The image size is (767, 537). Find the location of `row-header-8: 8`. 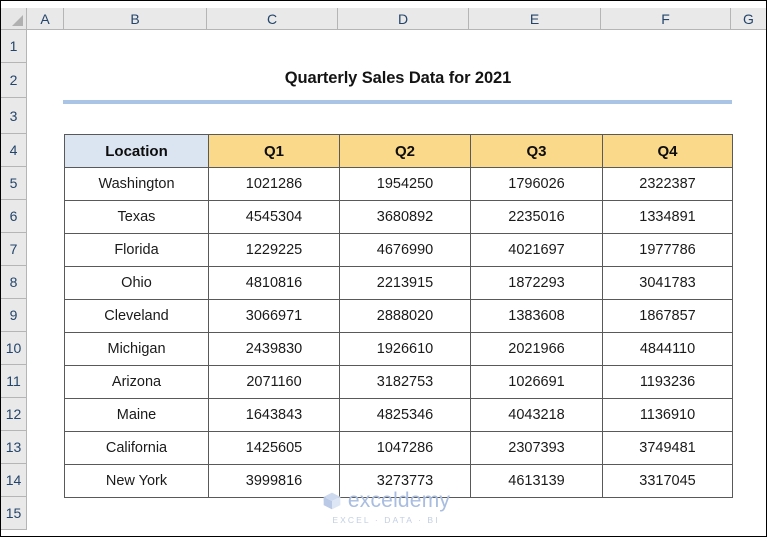

row-header-8: 8 is located at coordinates (14, 282).